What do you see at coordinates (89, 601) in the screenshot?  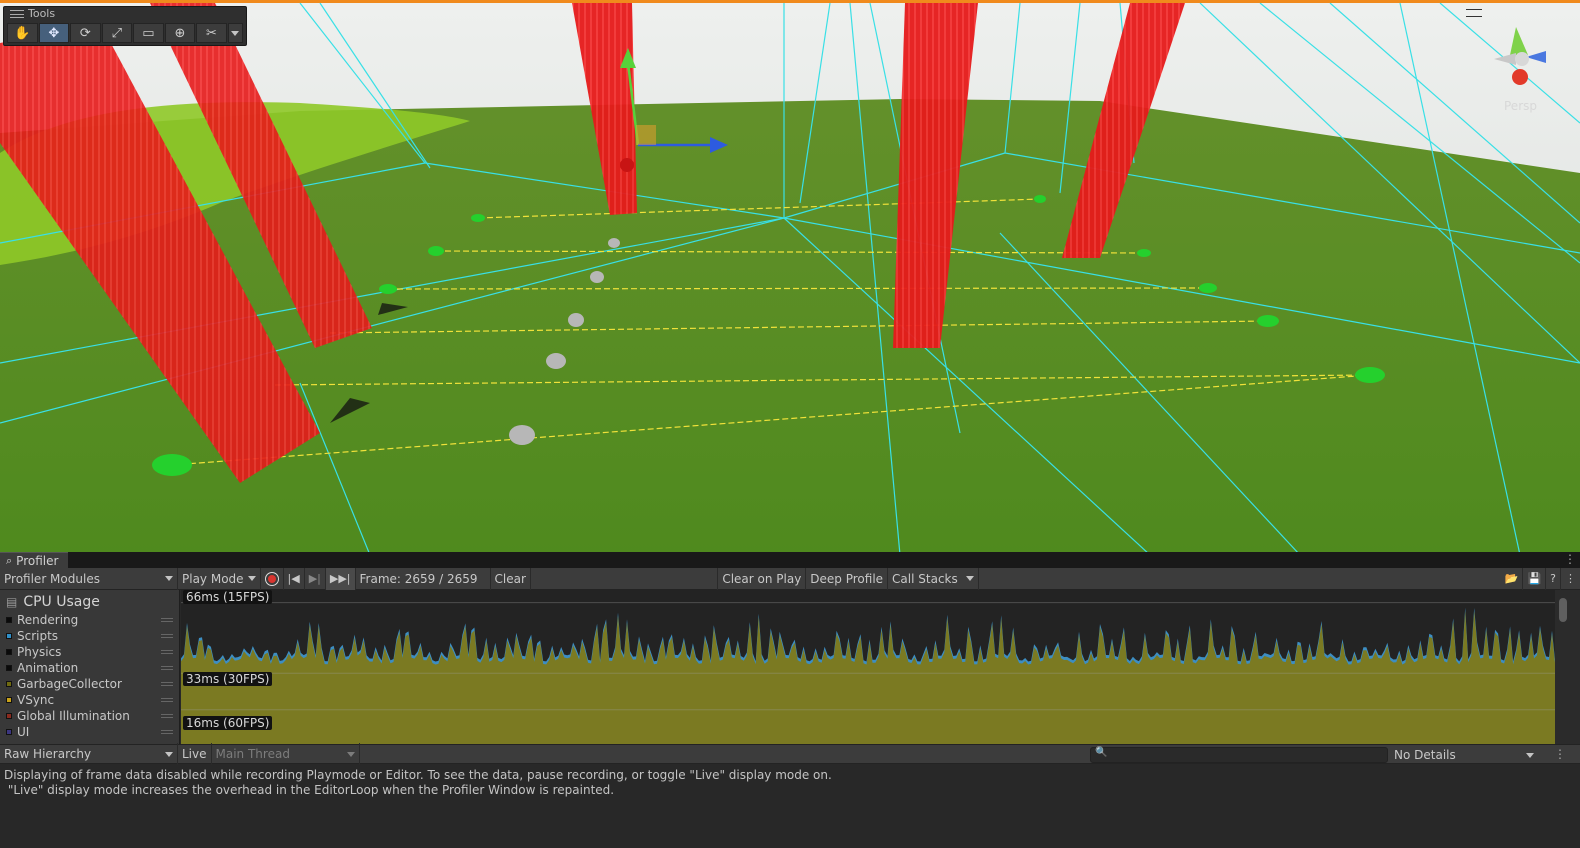 I see `cpu-usage-title: ▤ CPU Usage` at bounding box center [89, 601].